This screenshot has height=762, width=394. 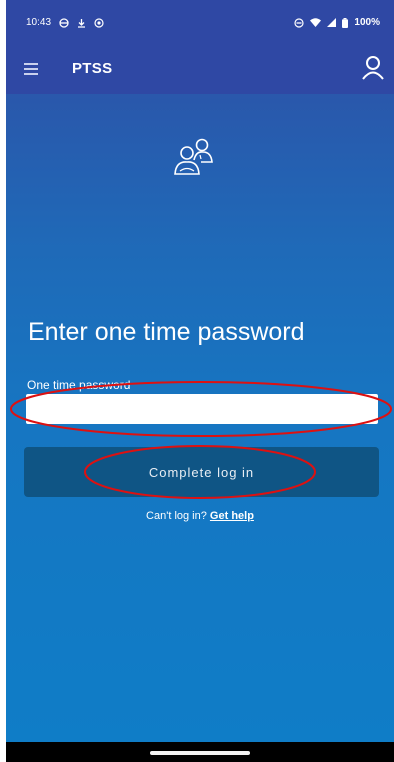 I want to click on sync-icon, so click(x=64, y=22).